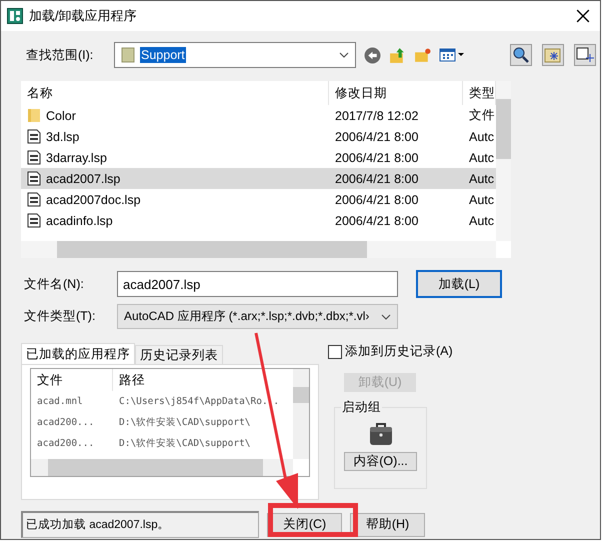 Image resolution: width=609 pixels, height=547 pixels. I want to click on tab: 历史记录列表, so click(179, 354).